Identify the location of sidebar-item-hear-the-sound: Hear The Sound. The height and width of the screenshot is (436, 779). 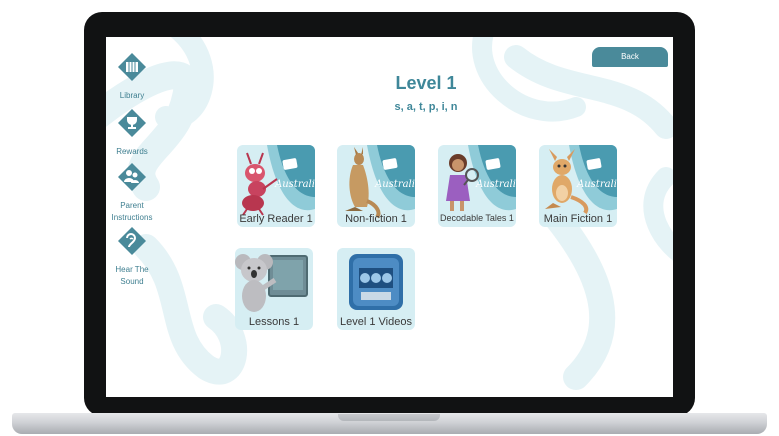
(133, 256).